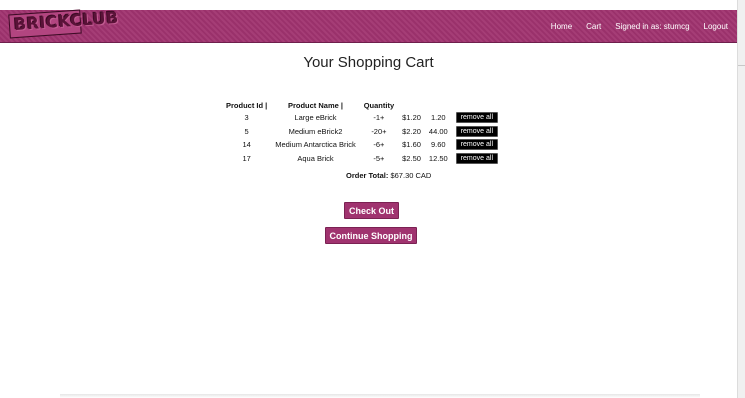 This screenshot has height=398, width=745. I want to click on nav-links: Home Cart Signed in as: stumcg Logout, so click(639, 26).